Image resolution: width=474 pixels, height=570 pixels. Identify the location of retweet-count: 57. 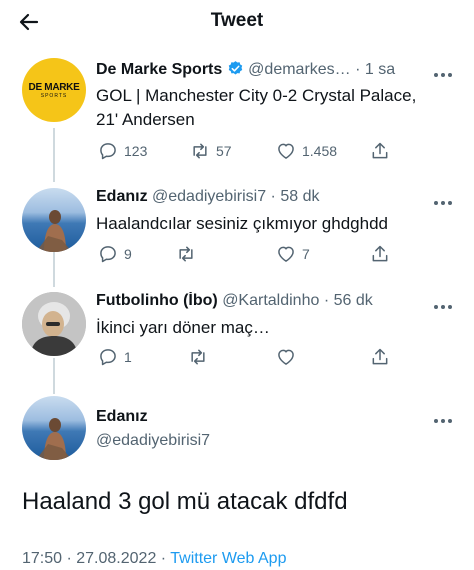
(224, 151).